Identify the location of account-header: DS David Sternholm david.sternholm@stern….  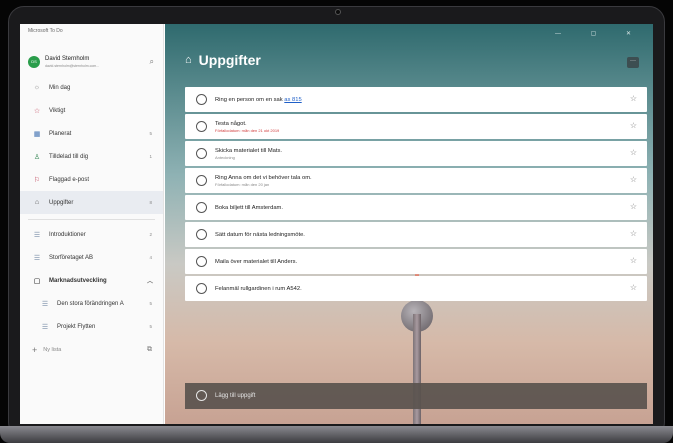
(93, 63).